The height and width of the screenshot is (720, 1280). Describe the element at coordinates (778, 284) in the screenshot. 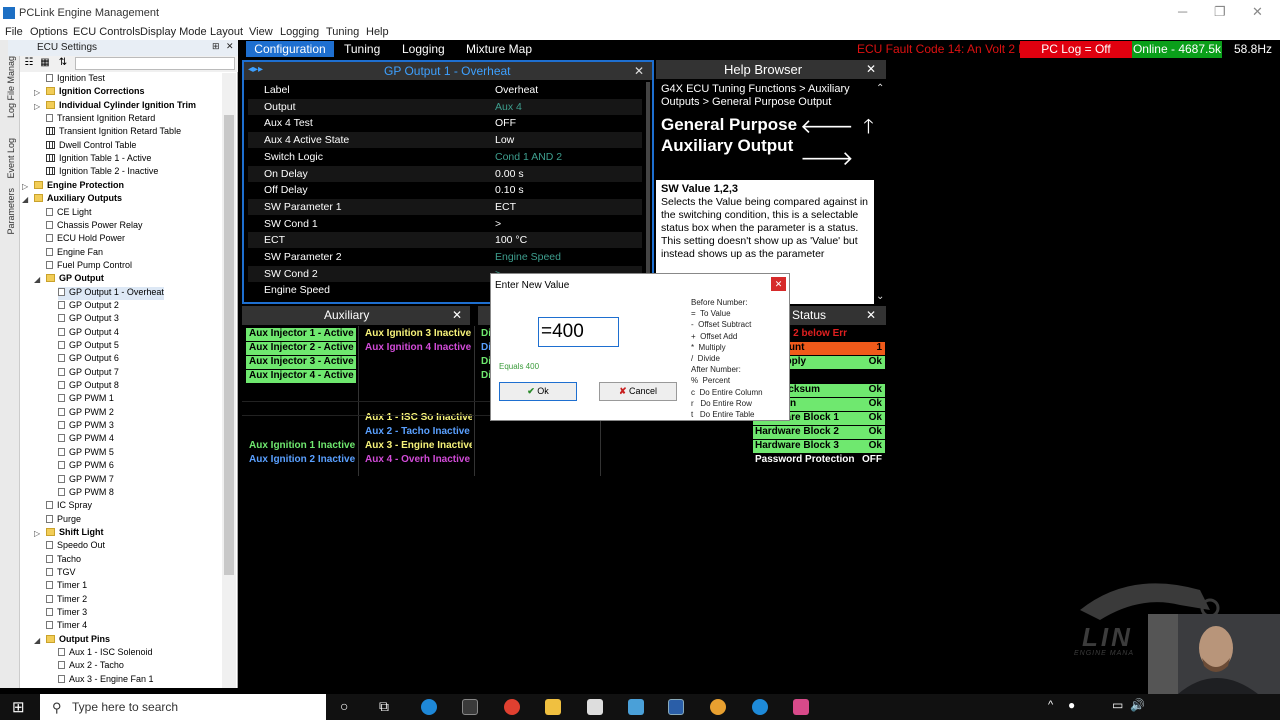

I see `dialog-close-button: ✕` at that location.